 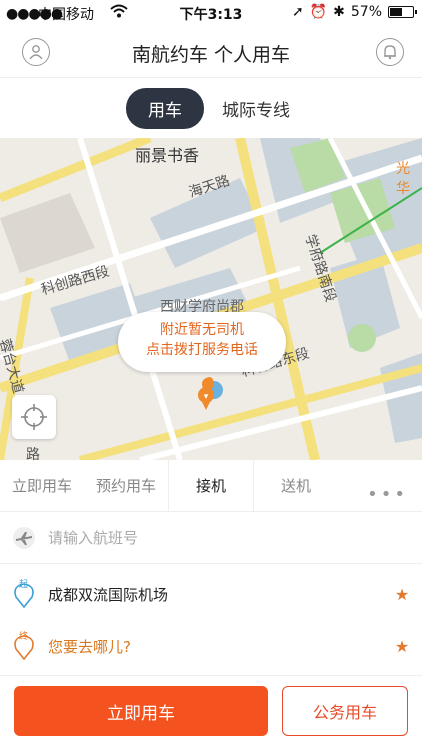 What do you see at coordinates (345, 711) in the screenshot?
I see `business-car-button: 公务用车` at bounding box center [345, 711].